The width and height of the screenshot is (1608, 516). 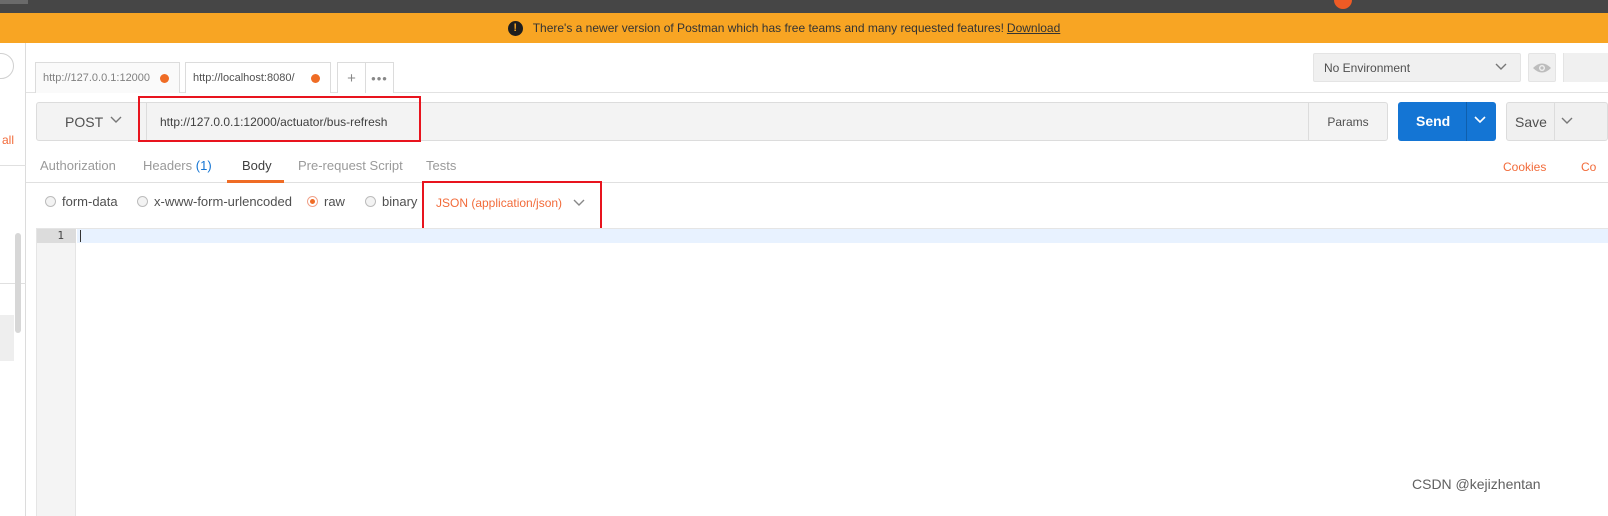 What do you see at coordinates (97, 78) in the screenshot?
I see `request-tab-label: http://127.0.0.1:12000` at bounding box center [97, 78].